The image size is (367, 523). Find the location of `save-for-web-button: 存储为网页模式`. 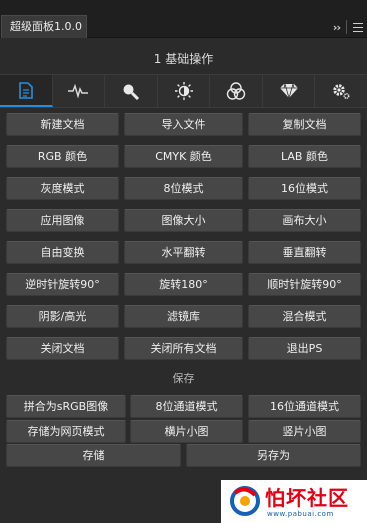

save-for-web-button: 存储为网页模式 is located at coordinates (66, 431).